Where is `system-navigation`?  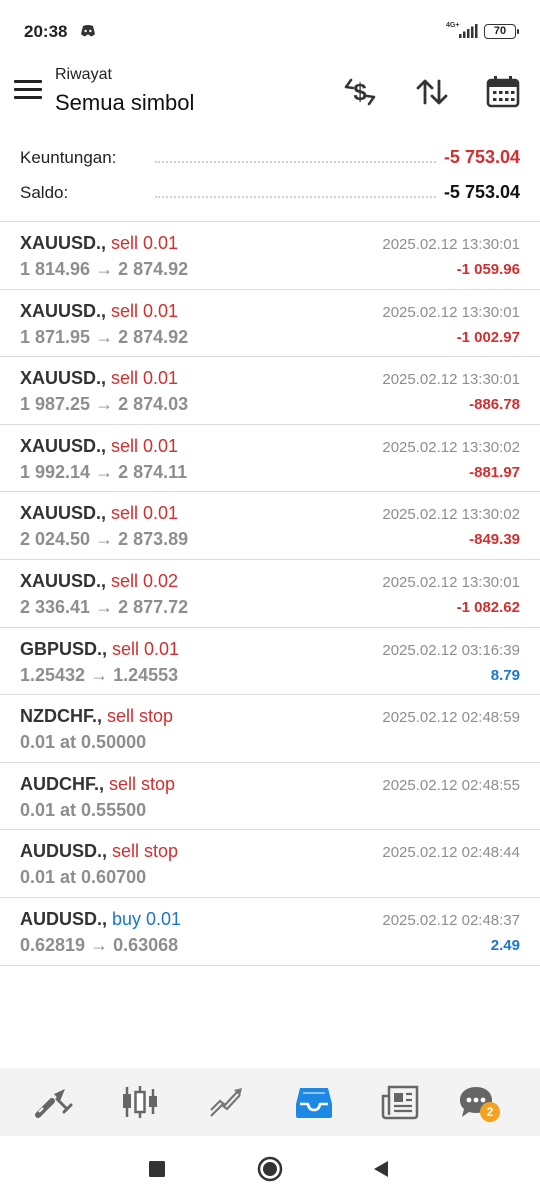
system-navigation is located at coordinates (270, 1168).